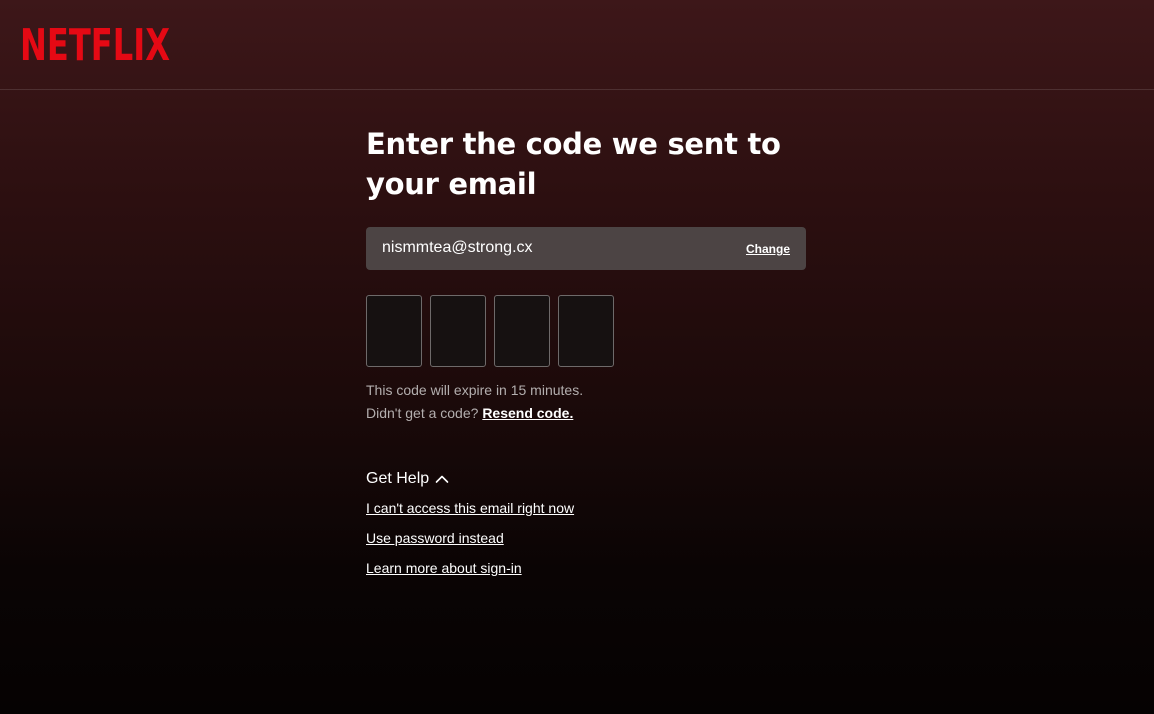 The width and height of the screenshot is (1154, 714). Describe the element at coordinates (586, 479) in the screenshot. I see `get-help-toggle: Get Help` at that location.